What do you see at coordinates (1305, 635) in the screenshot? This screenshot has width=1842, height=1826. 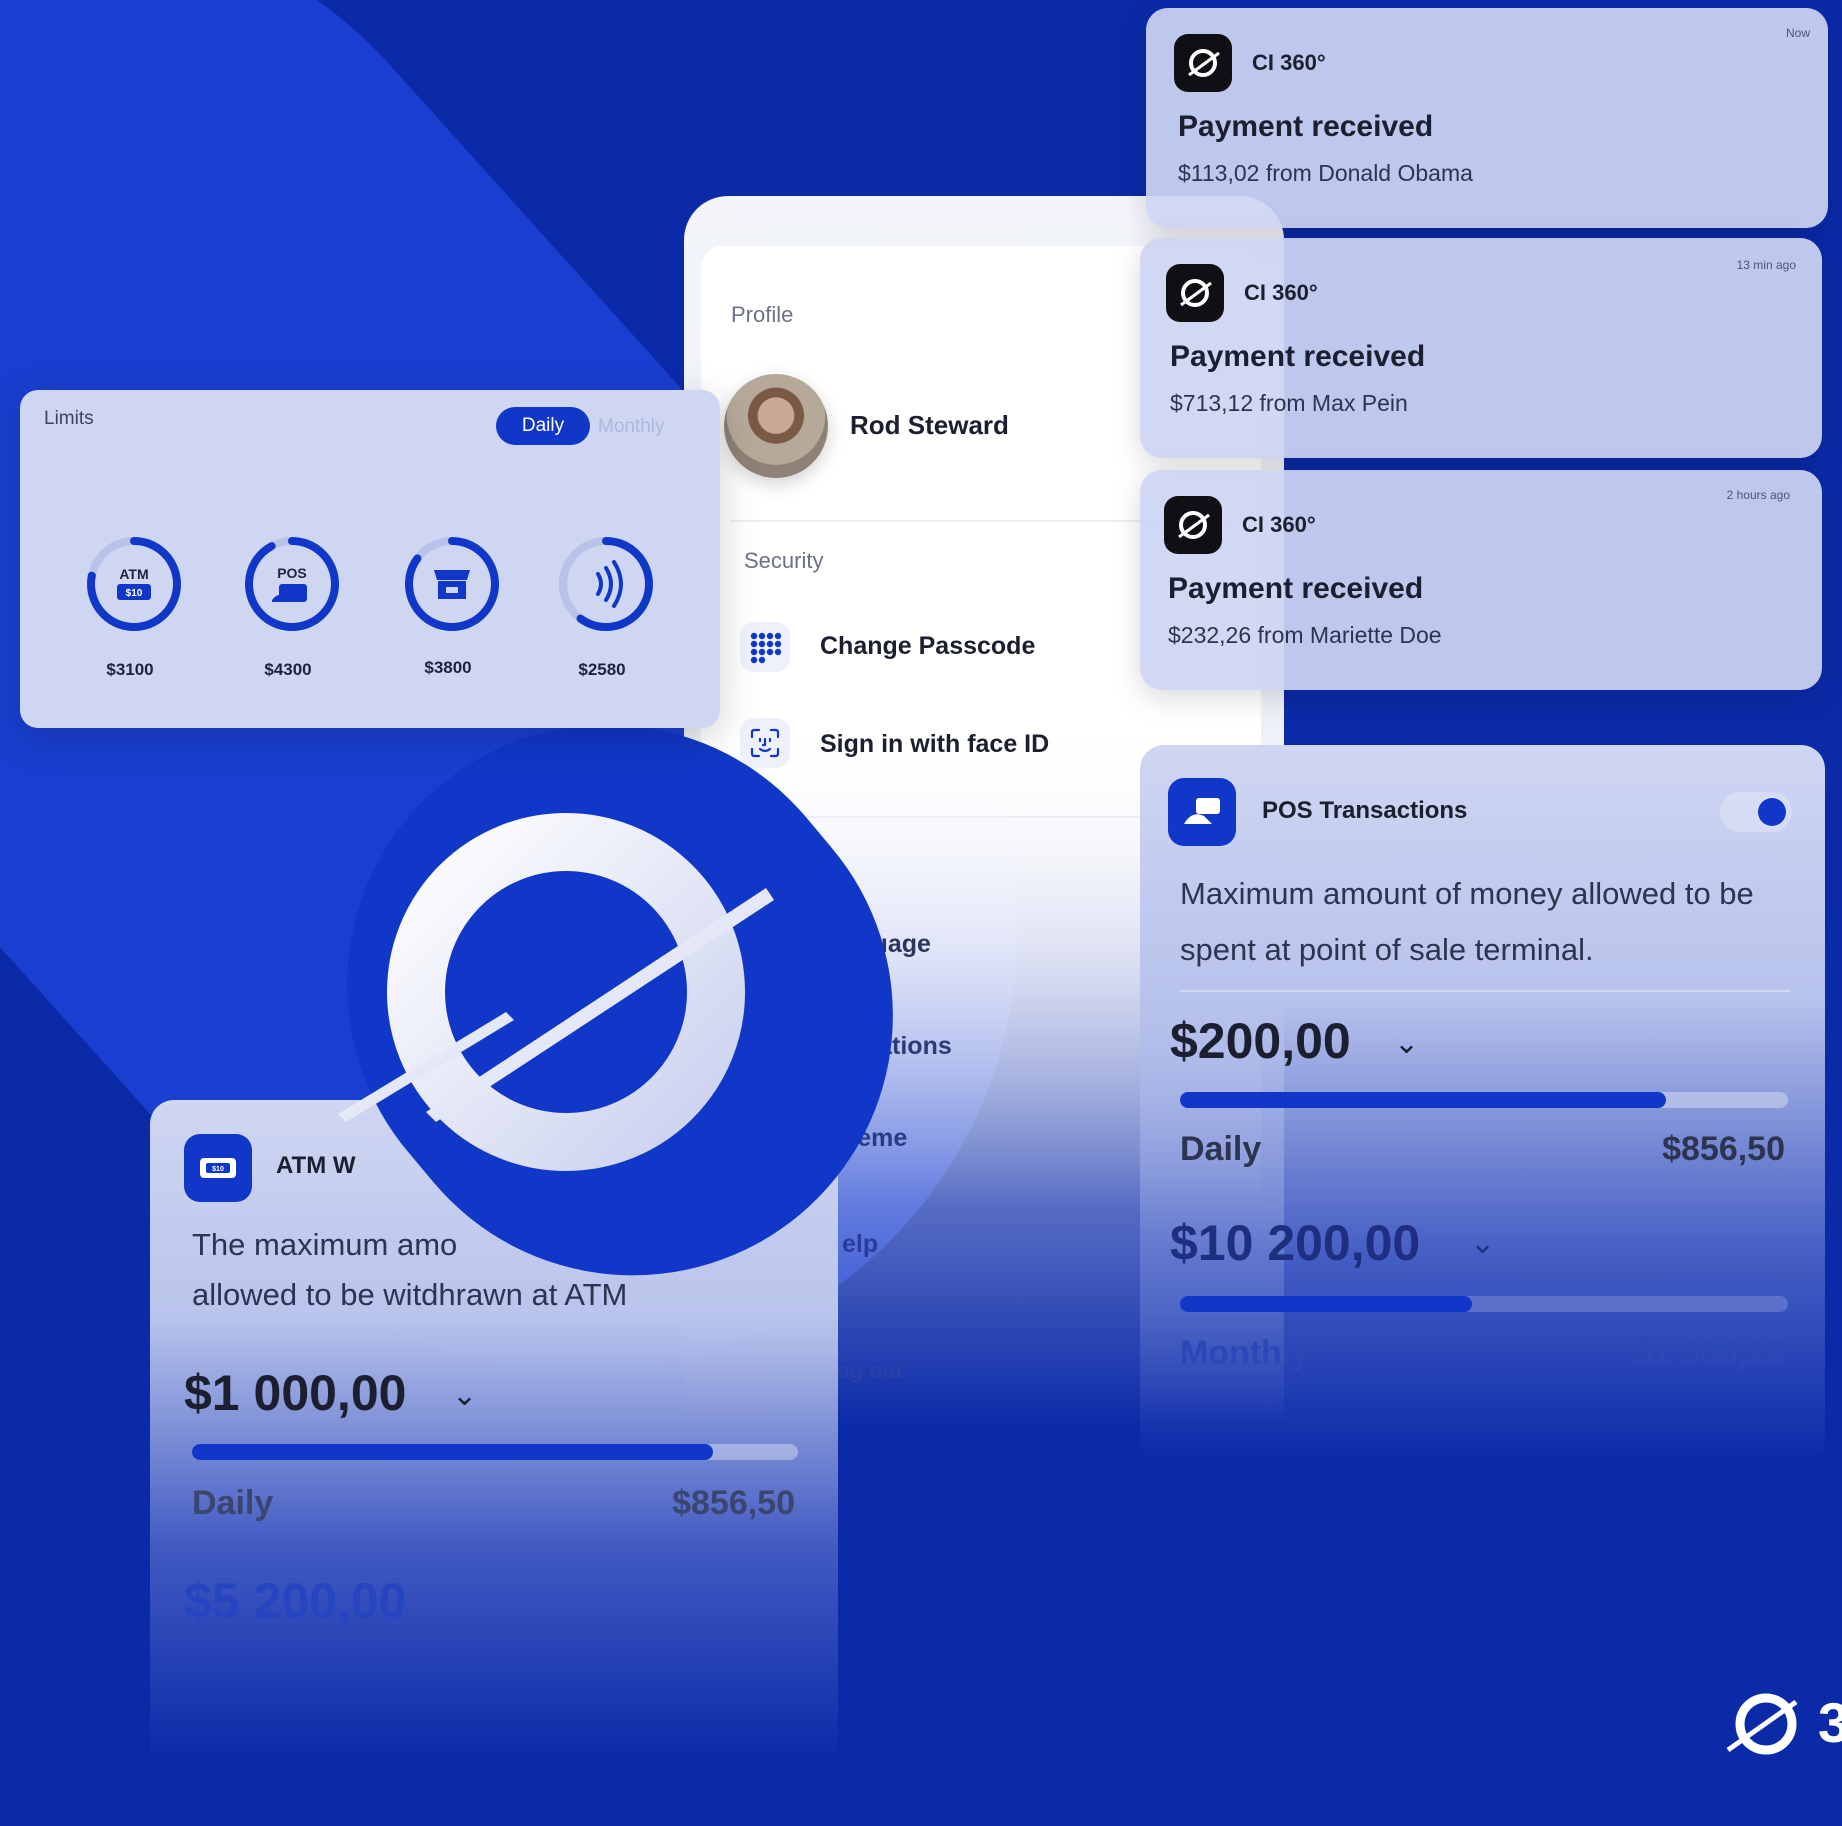 I see `notification-body: $232,26 from Mariette Doe` at bounding box center [1305, 635].